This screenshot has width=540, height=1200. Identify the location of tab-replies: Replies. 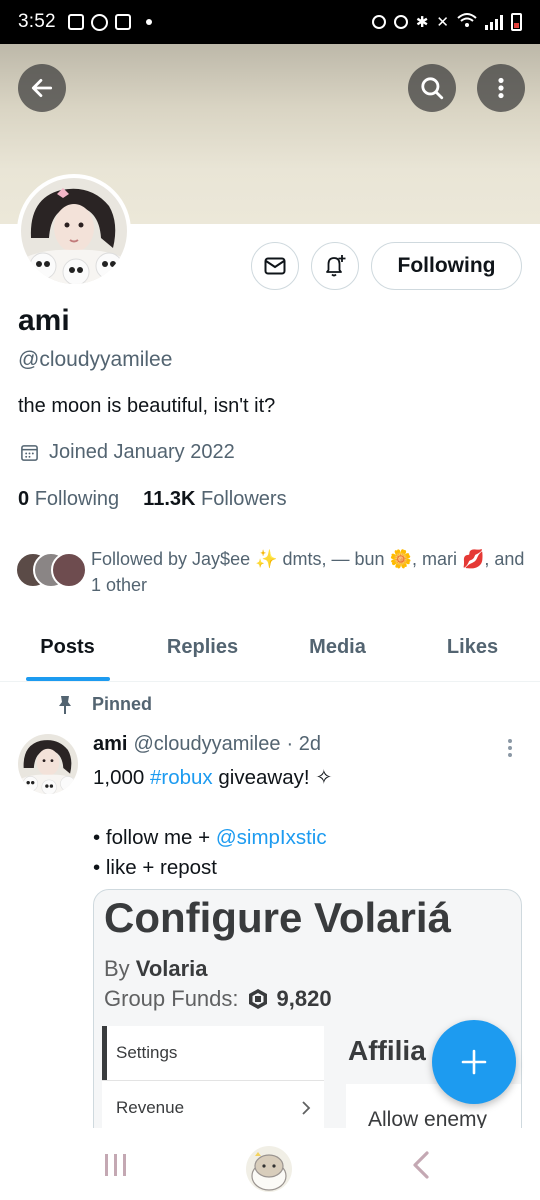
(202, 647).